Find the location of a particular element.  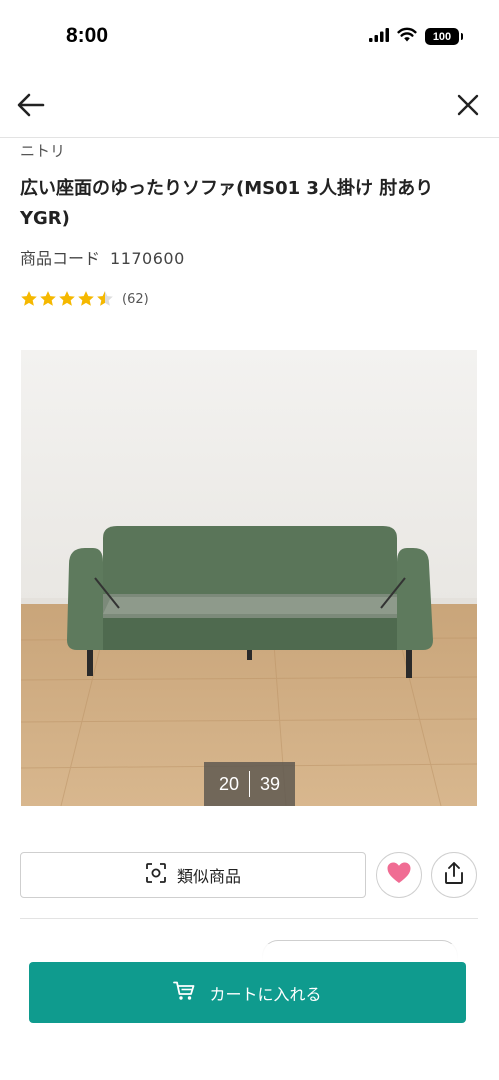

add-to-cart-label: カートに入れる is located at coordinates (265, 994).